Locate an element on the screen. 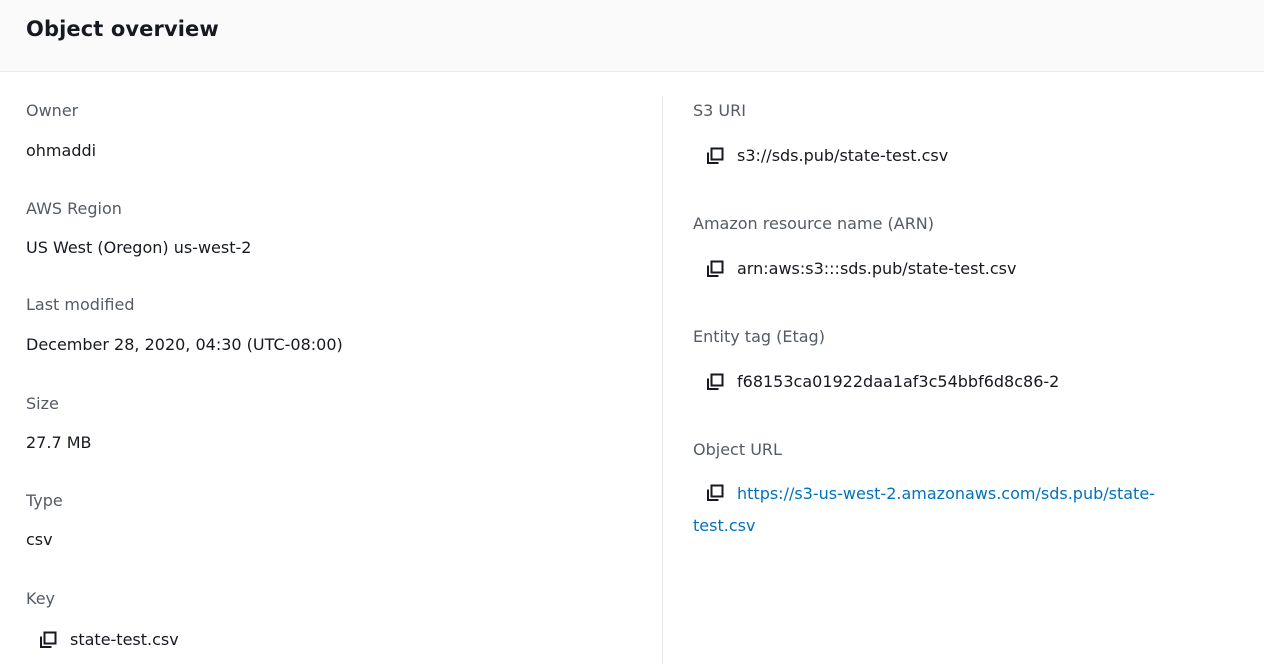  object-url-field: Object URL is located at coordinates (737, 450).